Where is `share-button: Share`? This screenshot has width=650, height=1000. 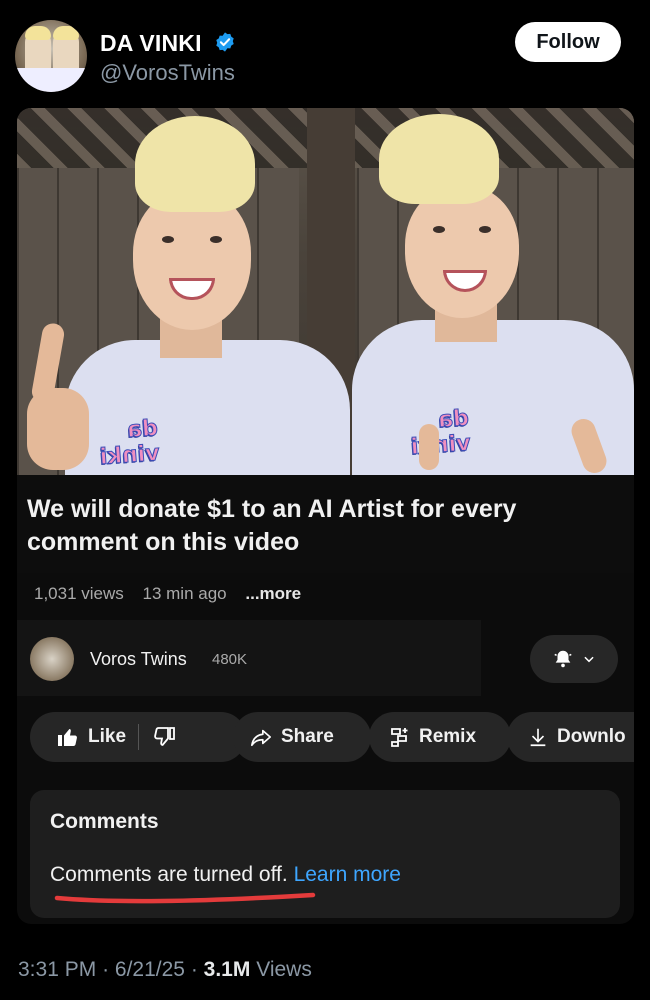 share-button: Share is located at coordinates (302, 737).